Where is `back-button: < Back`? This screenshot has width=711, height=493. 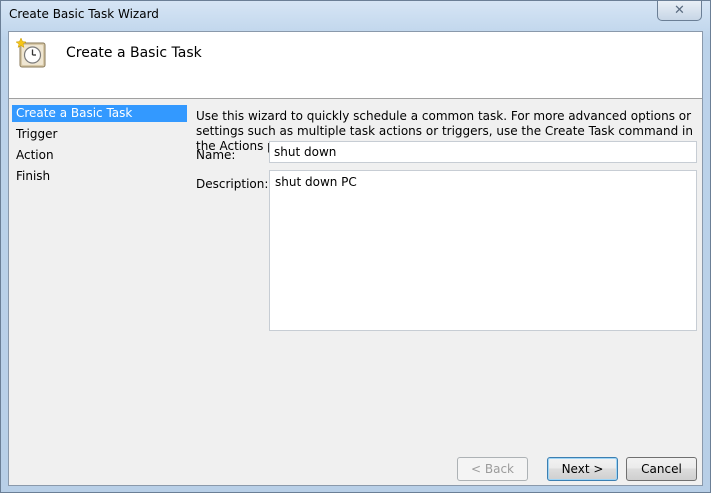 back-button: < Back is located at coordinates (492, 469).